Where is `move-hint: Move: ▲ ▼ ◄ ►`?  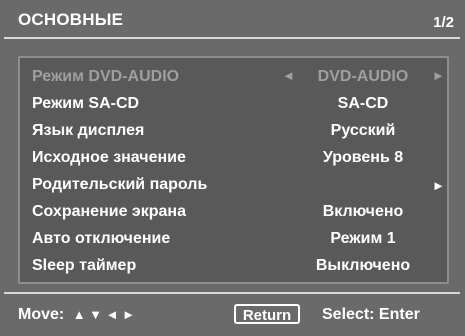 move-hint: Move: ▲ ▼ ◄ ► is located at coordinates (76, 315).